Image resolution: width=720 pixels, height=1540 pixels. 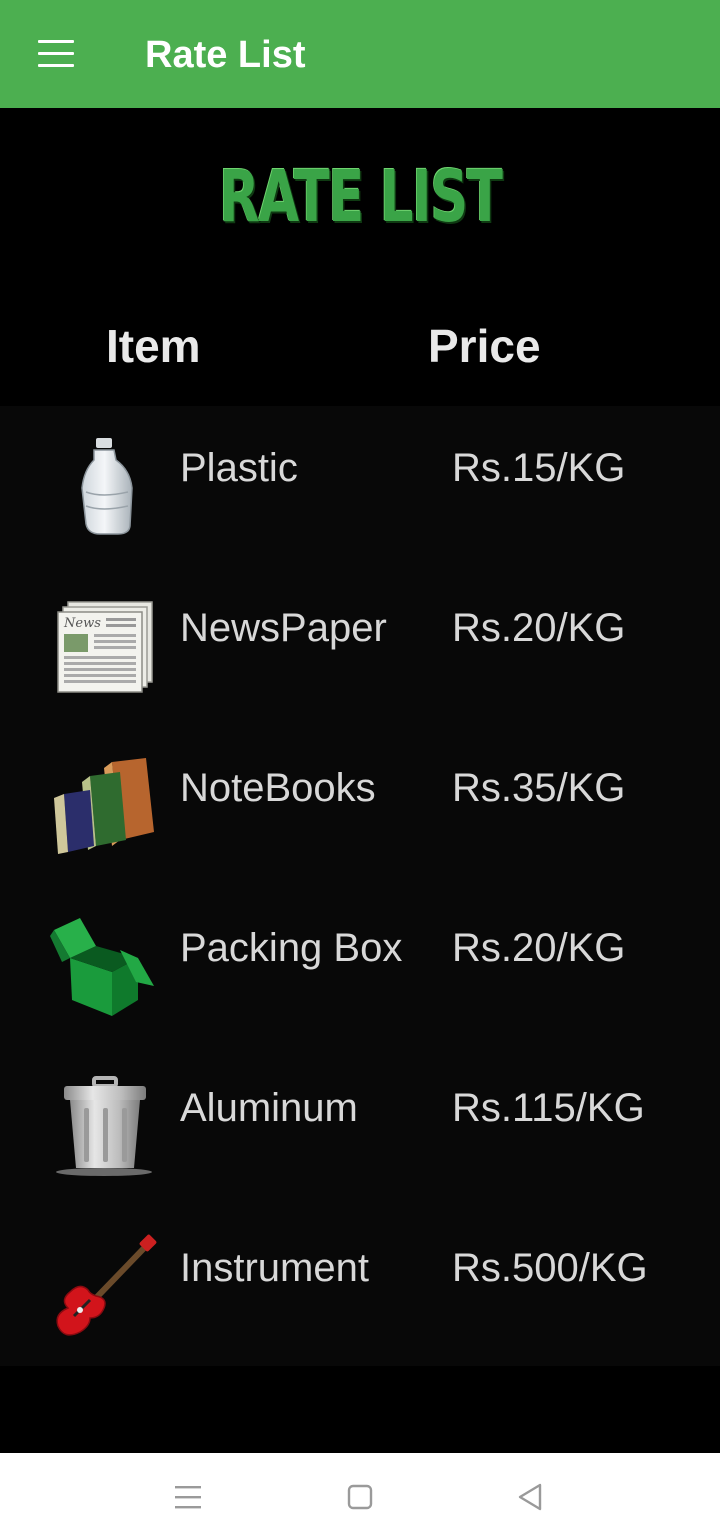 I want to click on recent-apps-icon, so click(x=188, y=1497).